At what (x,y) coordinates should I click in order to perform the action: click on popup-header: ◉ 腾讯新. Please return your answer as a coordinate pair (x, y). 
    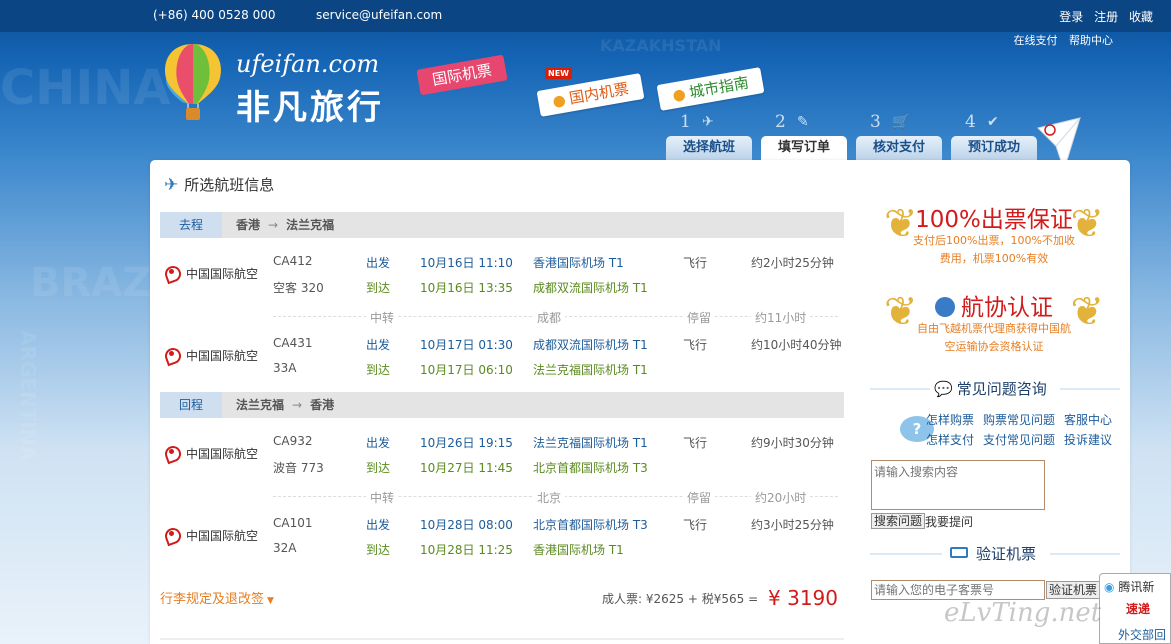
    Looking at the image, I should click on (1129, 586).